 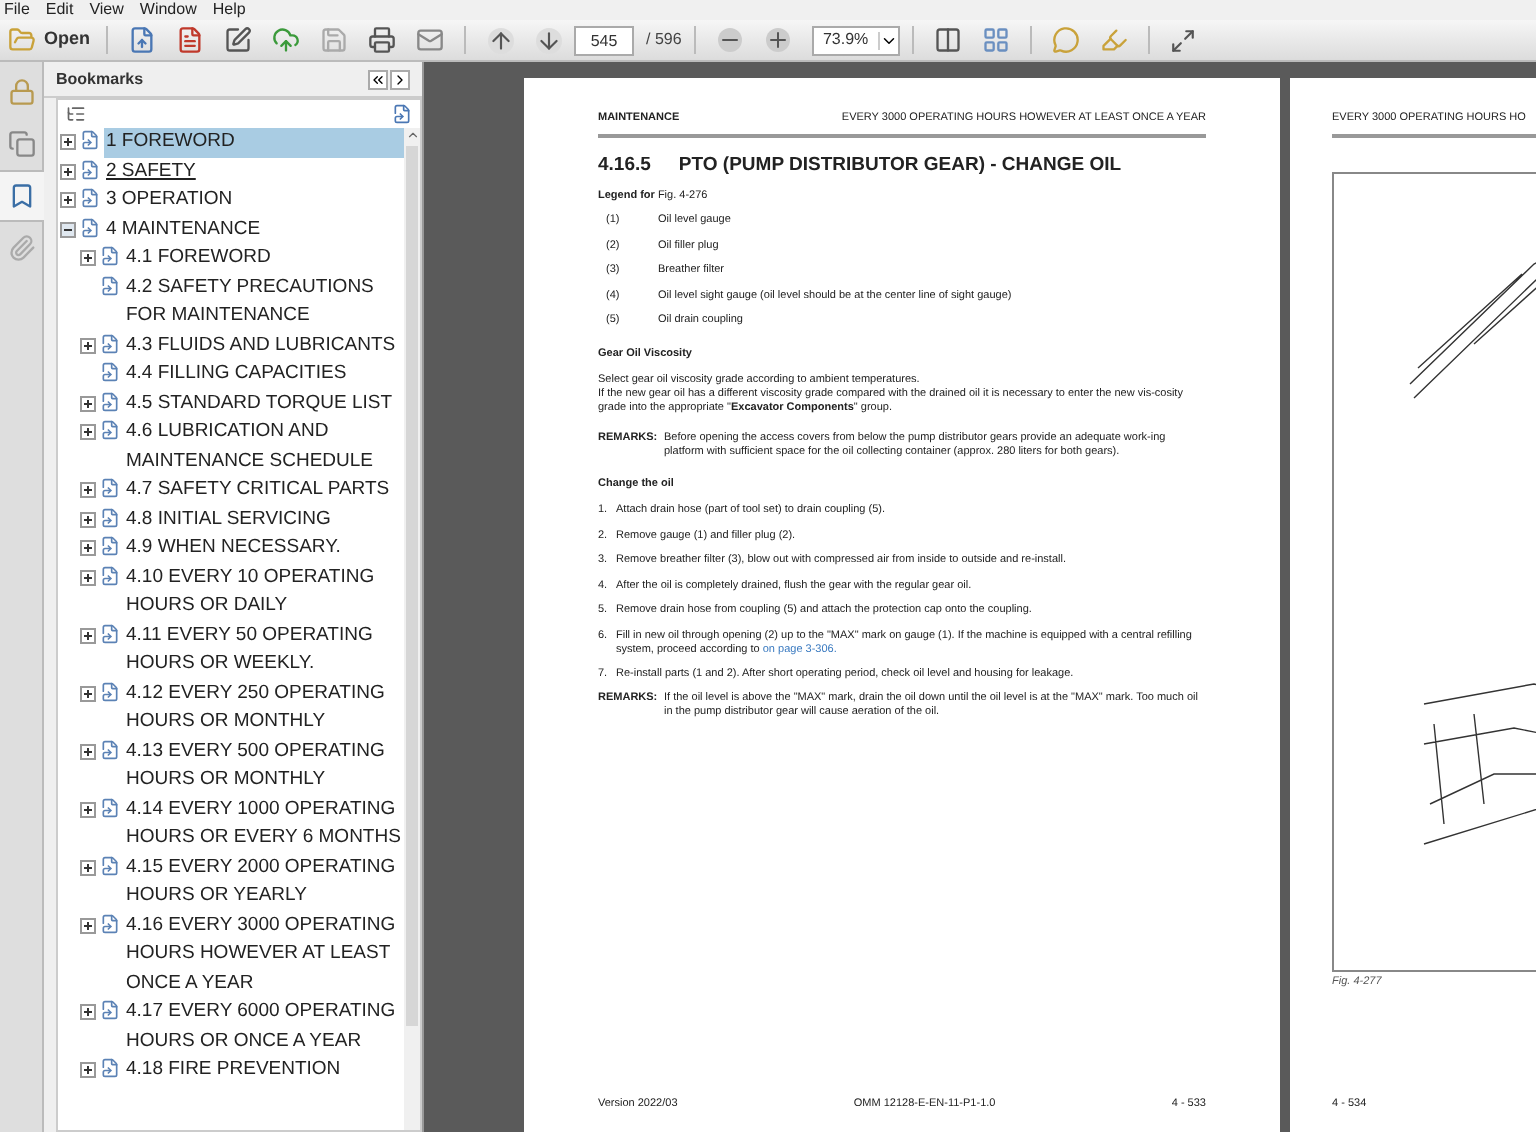 What do you see at coordinates (151, 171) in the screenshot?
I see `bookmark-item: 2 SAFETY` at bounding box center [151, 171].